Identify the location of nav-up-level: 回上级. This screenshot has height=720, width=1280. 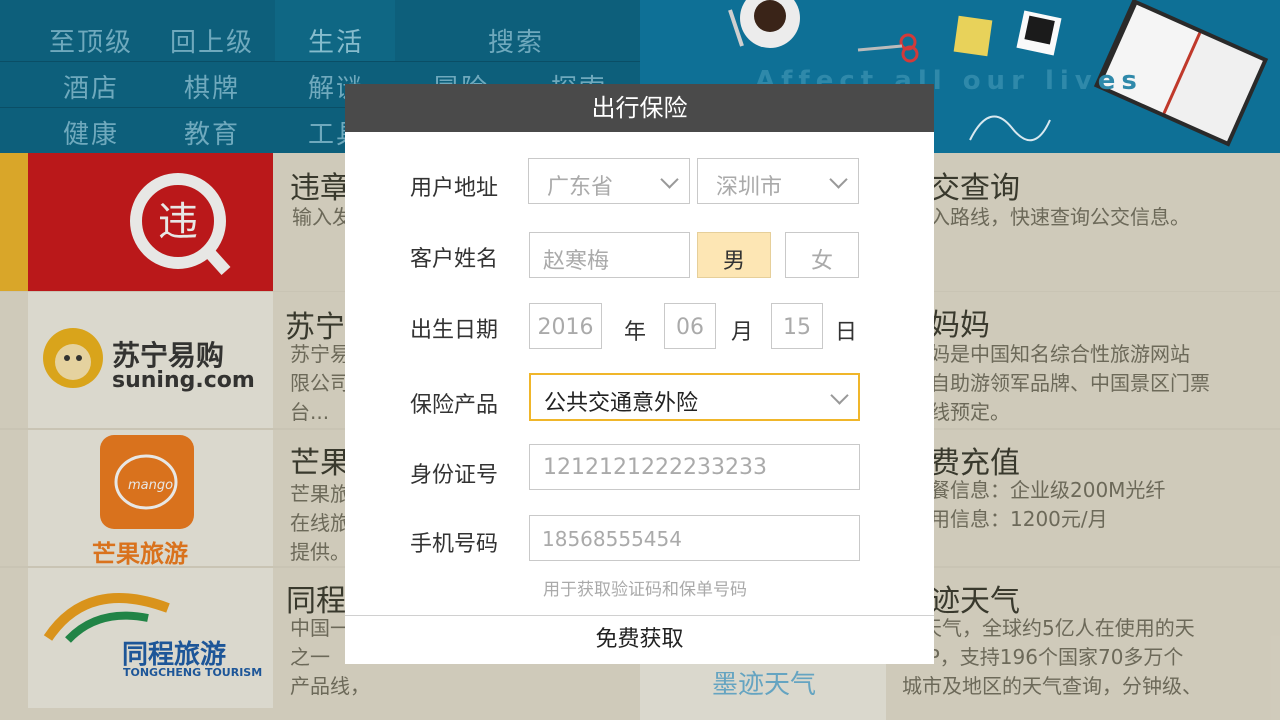
(212, 40).